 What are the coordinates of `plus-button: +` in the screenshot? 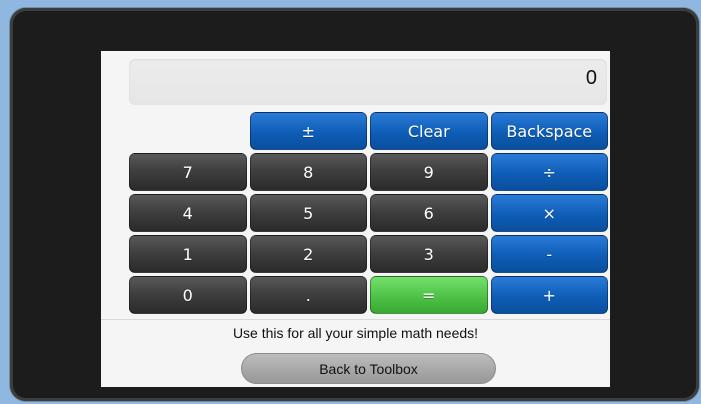 It's located at (549, 295).